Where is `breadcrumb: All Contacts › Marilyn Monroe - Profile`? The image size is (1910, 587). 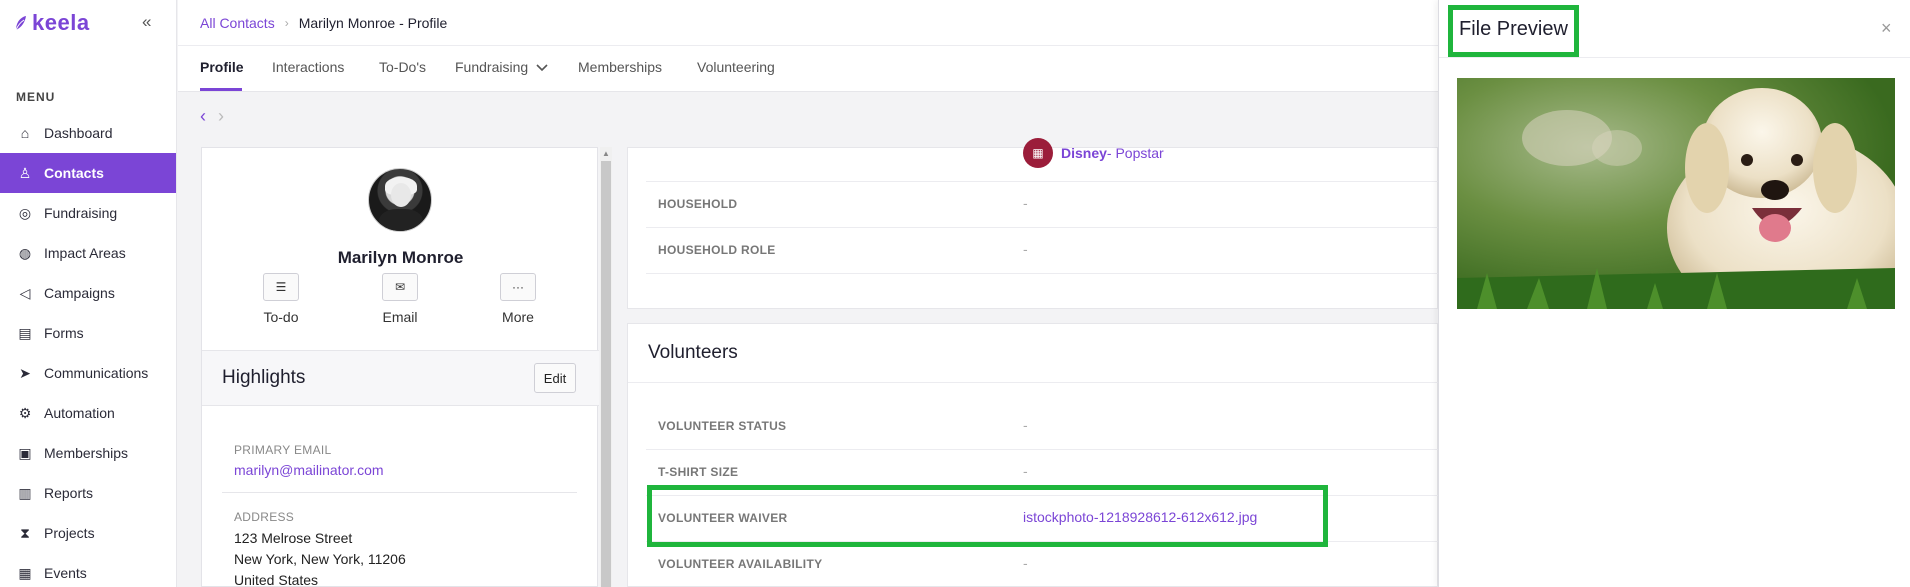
breadcrumb: All Contacts › Marilyn Monroe - Profile is located at coordinates (323, 23).